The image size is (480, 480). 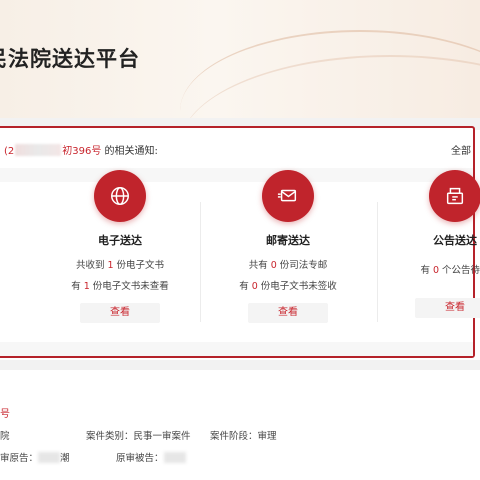 What do you see at coordinates (120, 196) in the screenshot?
I see `globe-icon` at bounding box center [120, 196].